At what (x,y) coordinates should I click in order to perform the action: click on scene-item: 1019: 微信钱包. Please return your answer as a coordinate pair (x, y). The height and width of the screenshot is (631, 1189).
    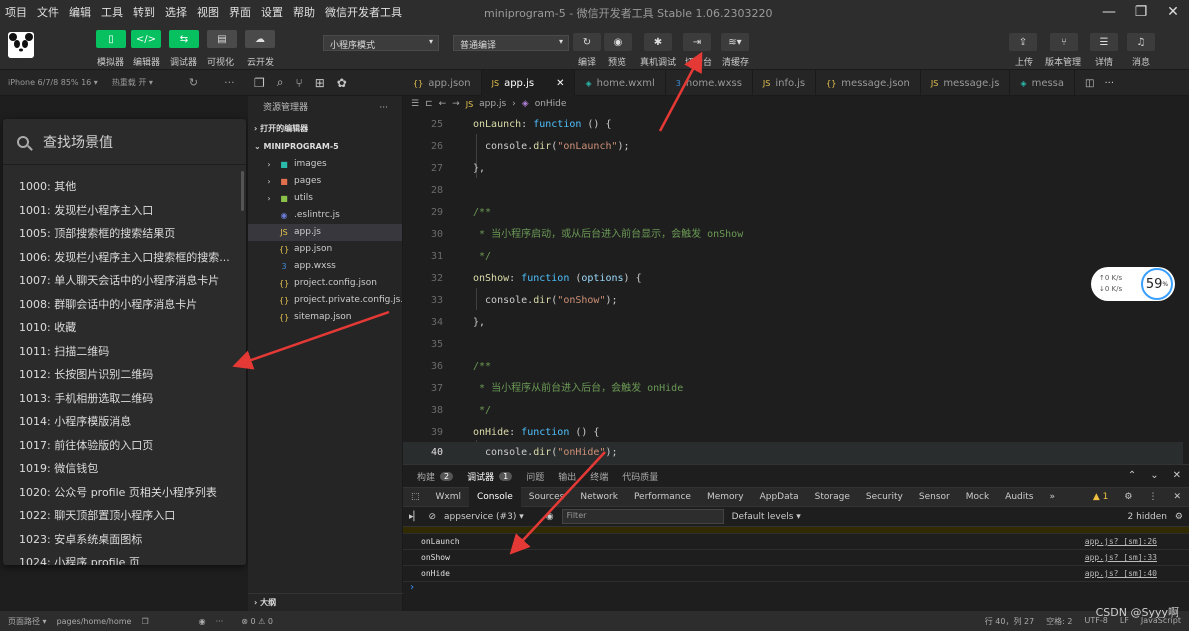
    Looking at the image, I should click on (124, 469).